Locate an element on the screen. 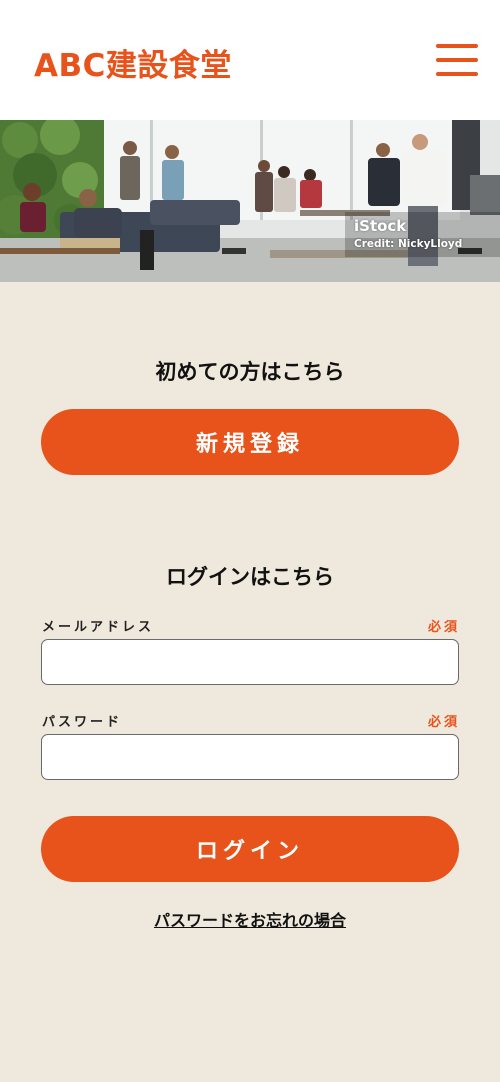 The image size is (500, 1082). email-label: メールアドレス is located at coordinates (98, 627).